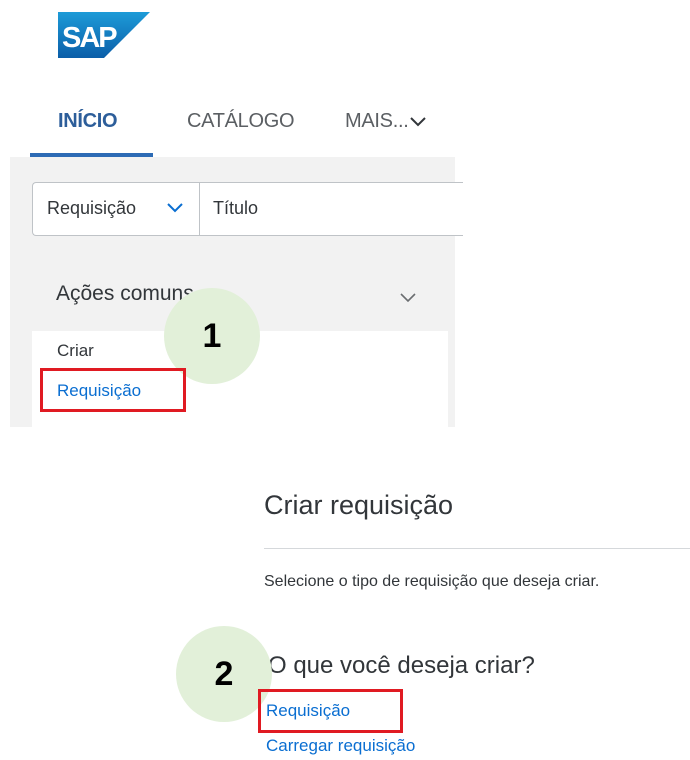 Image resolution: width=690 pixels, height=760 pixels. What do you see at coordinates (330, 711) in the screenshot?
I see `highlight-box-option-requisition` at bounding box center [330, 711].